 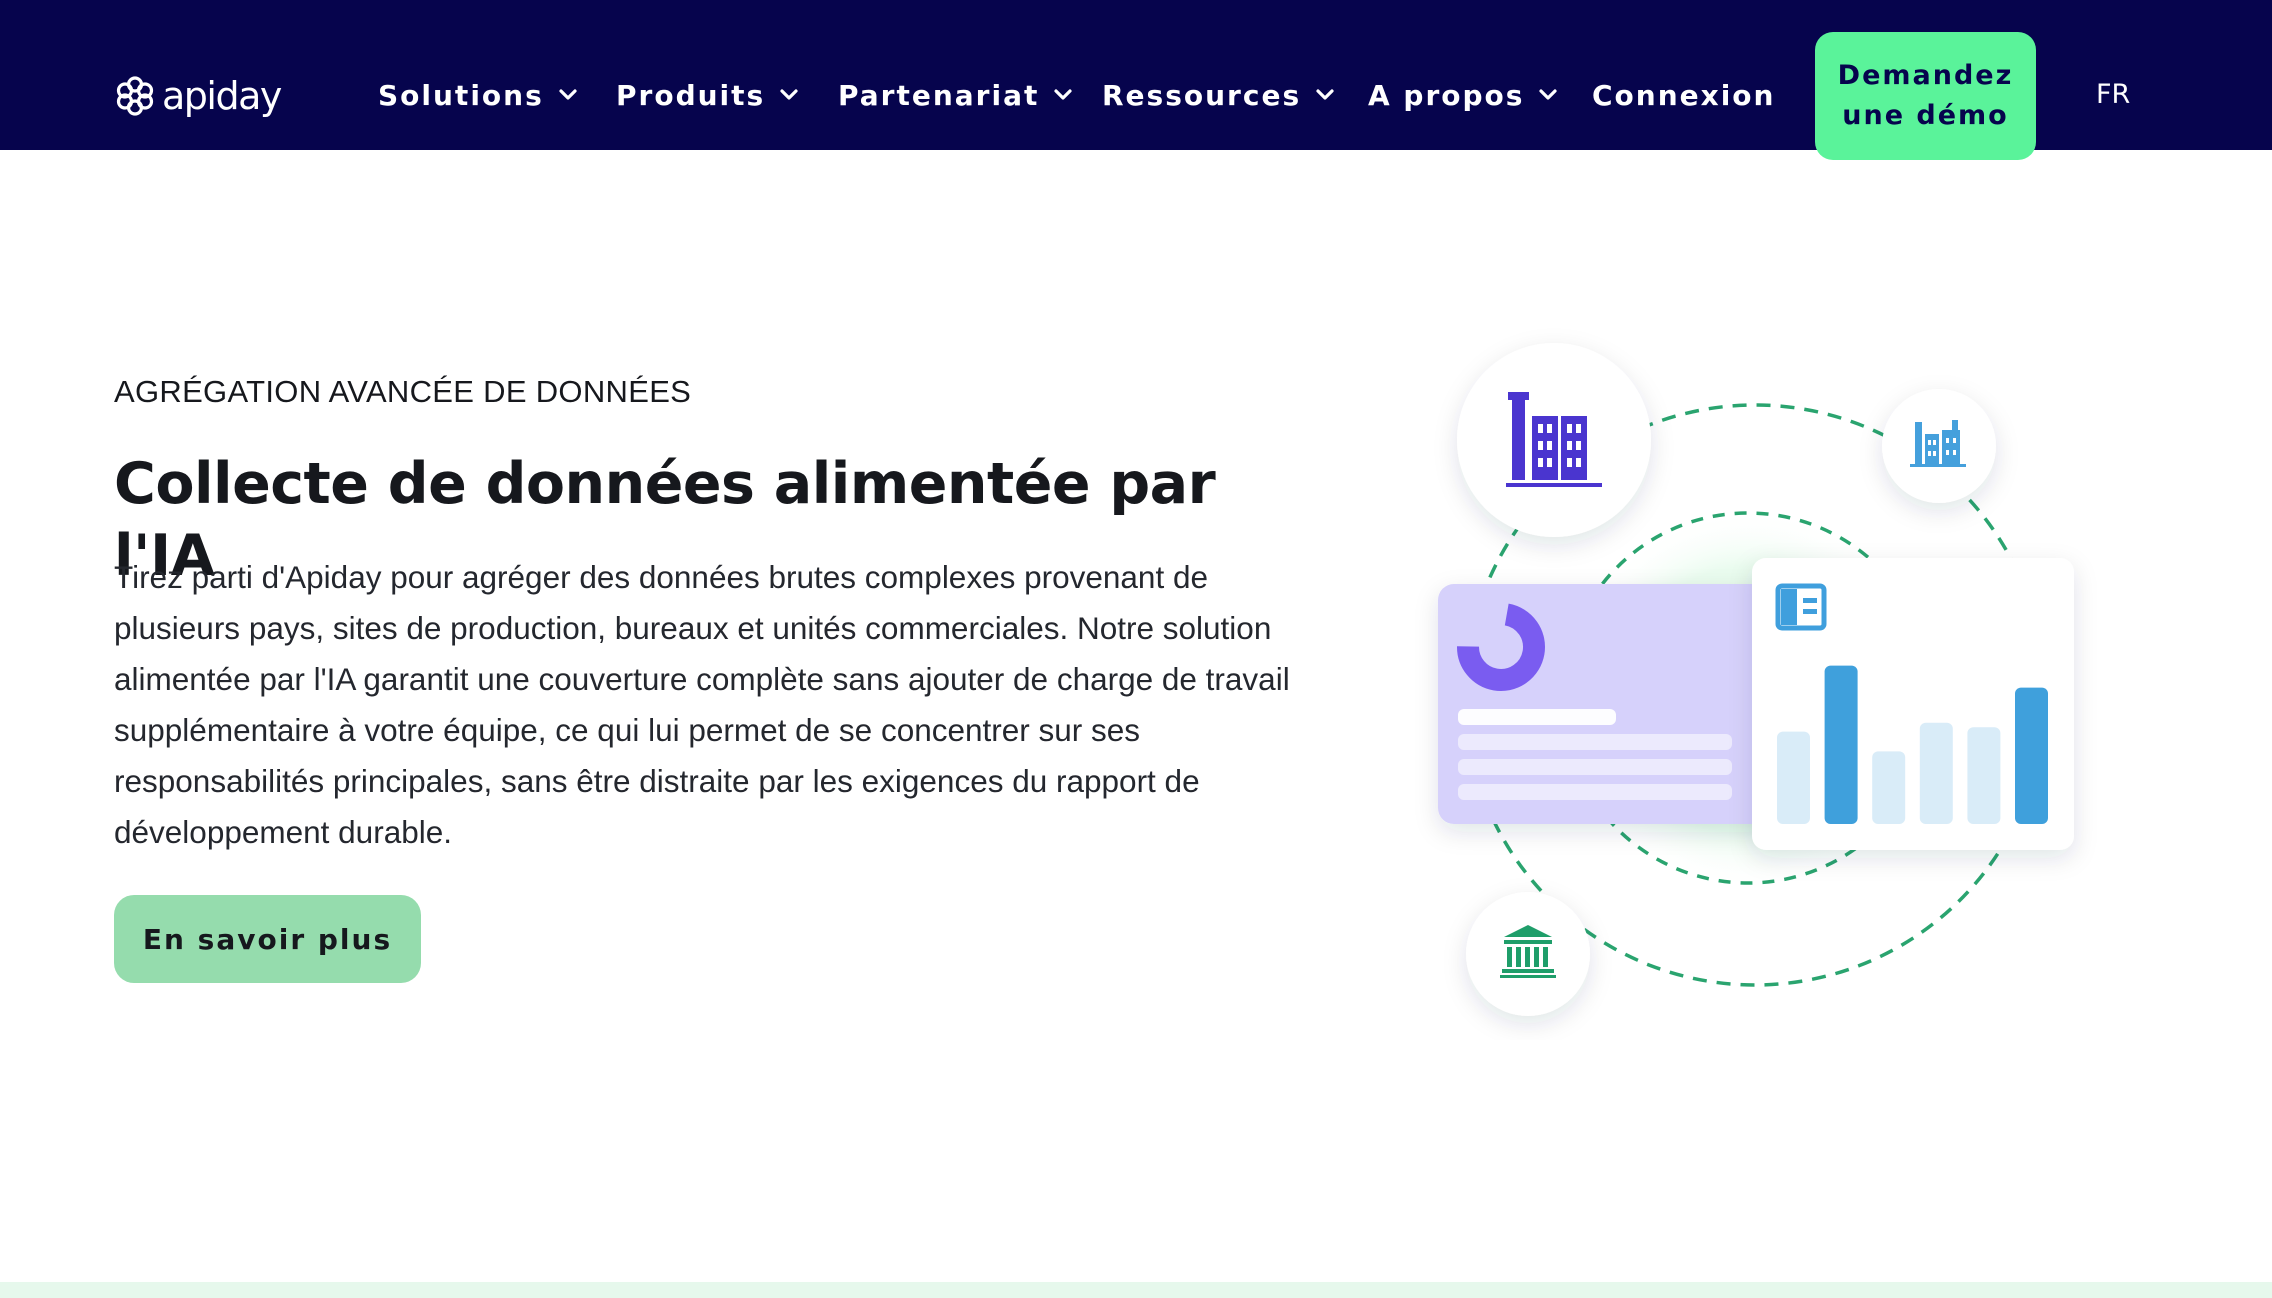 I want to click on nav-item-label: Connexion, so click(x=1684, y=95).